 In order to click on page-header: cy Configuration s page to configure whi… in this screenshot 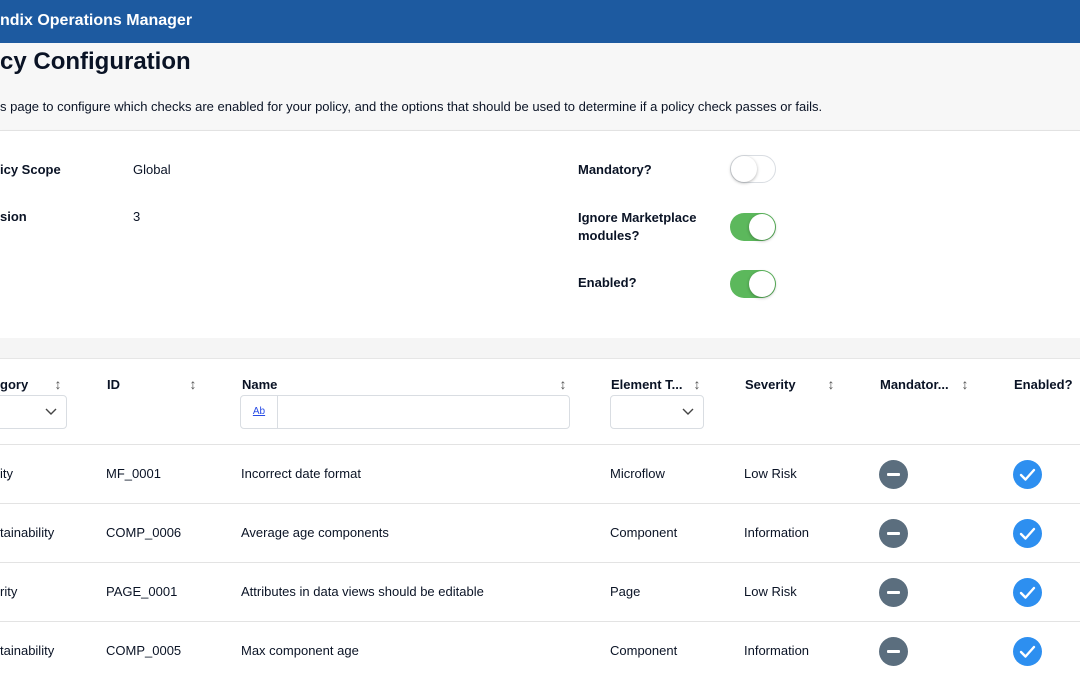, I will do `click(540, 87)`.